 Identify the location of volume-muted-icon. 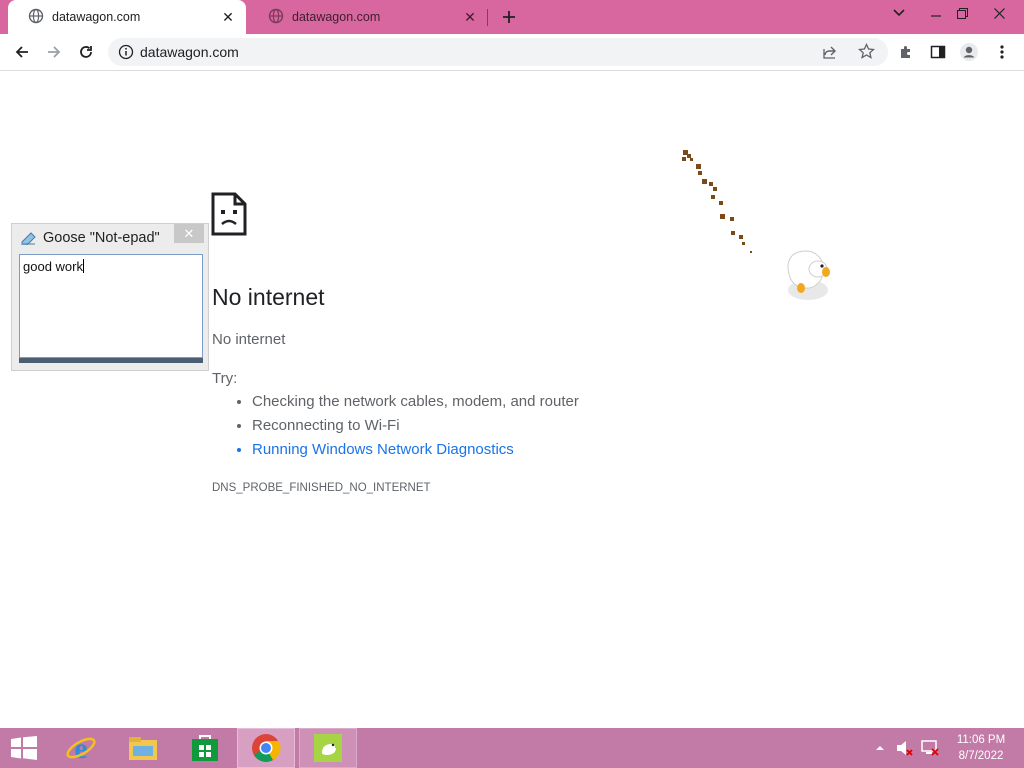
(905, 748).